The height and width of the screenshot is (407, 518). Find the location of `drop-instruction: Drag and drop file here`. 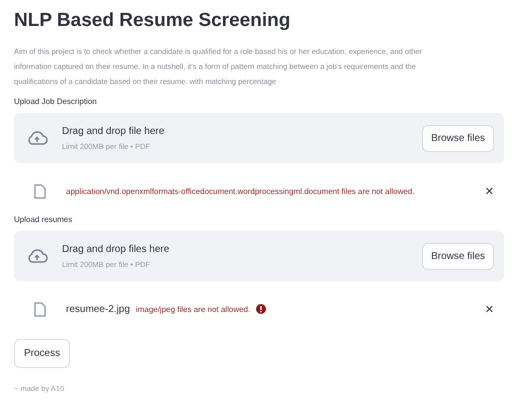

drop-instruction: Drag and drop file here is located at coordinates (114, 131).